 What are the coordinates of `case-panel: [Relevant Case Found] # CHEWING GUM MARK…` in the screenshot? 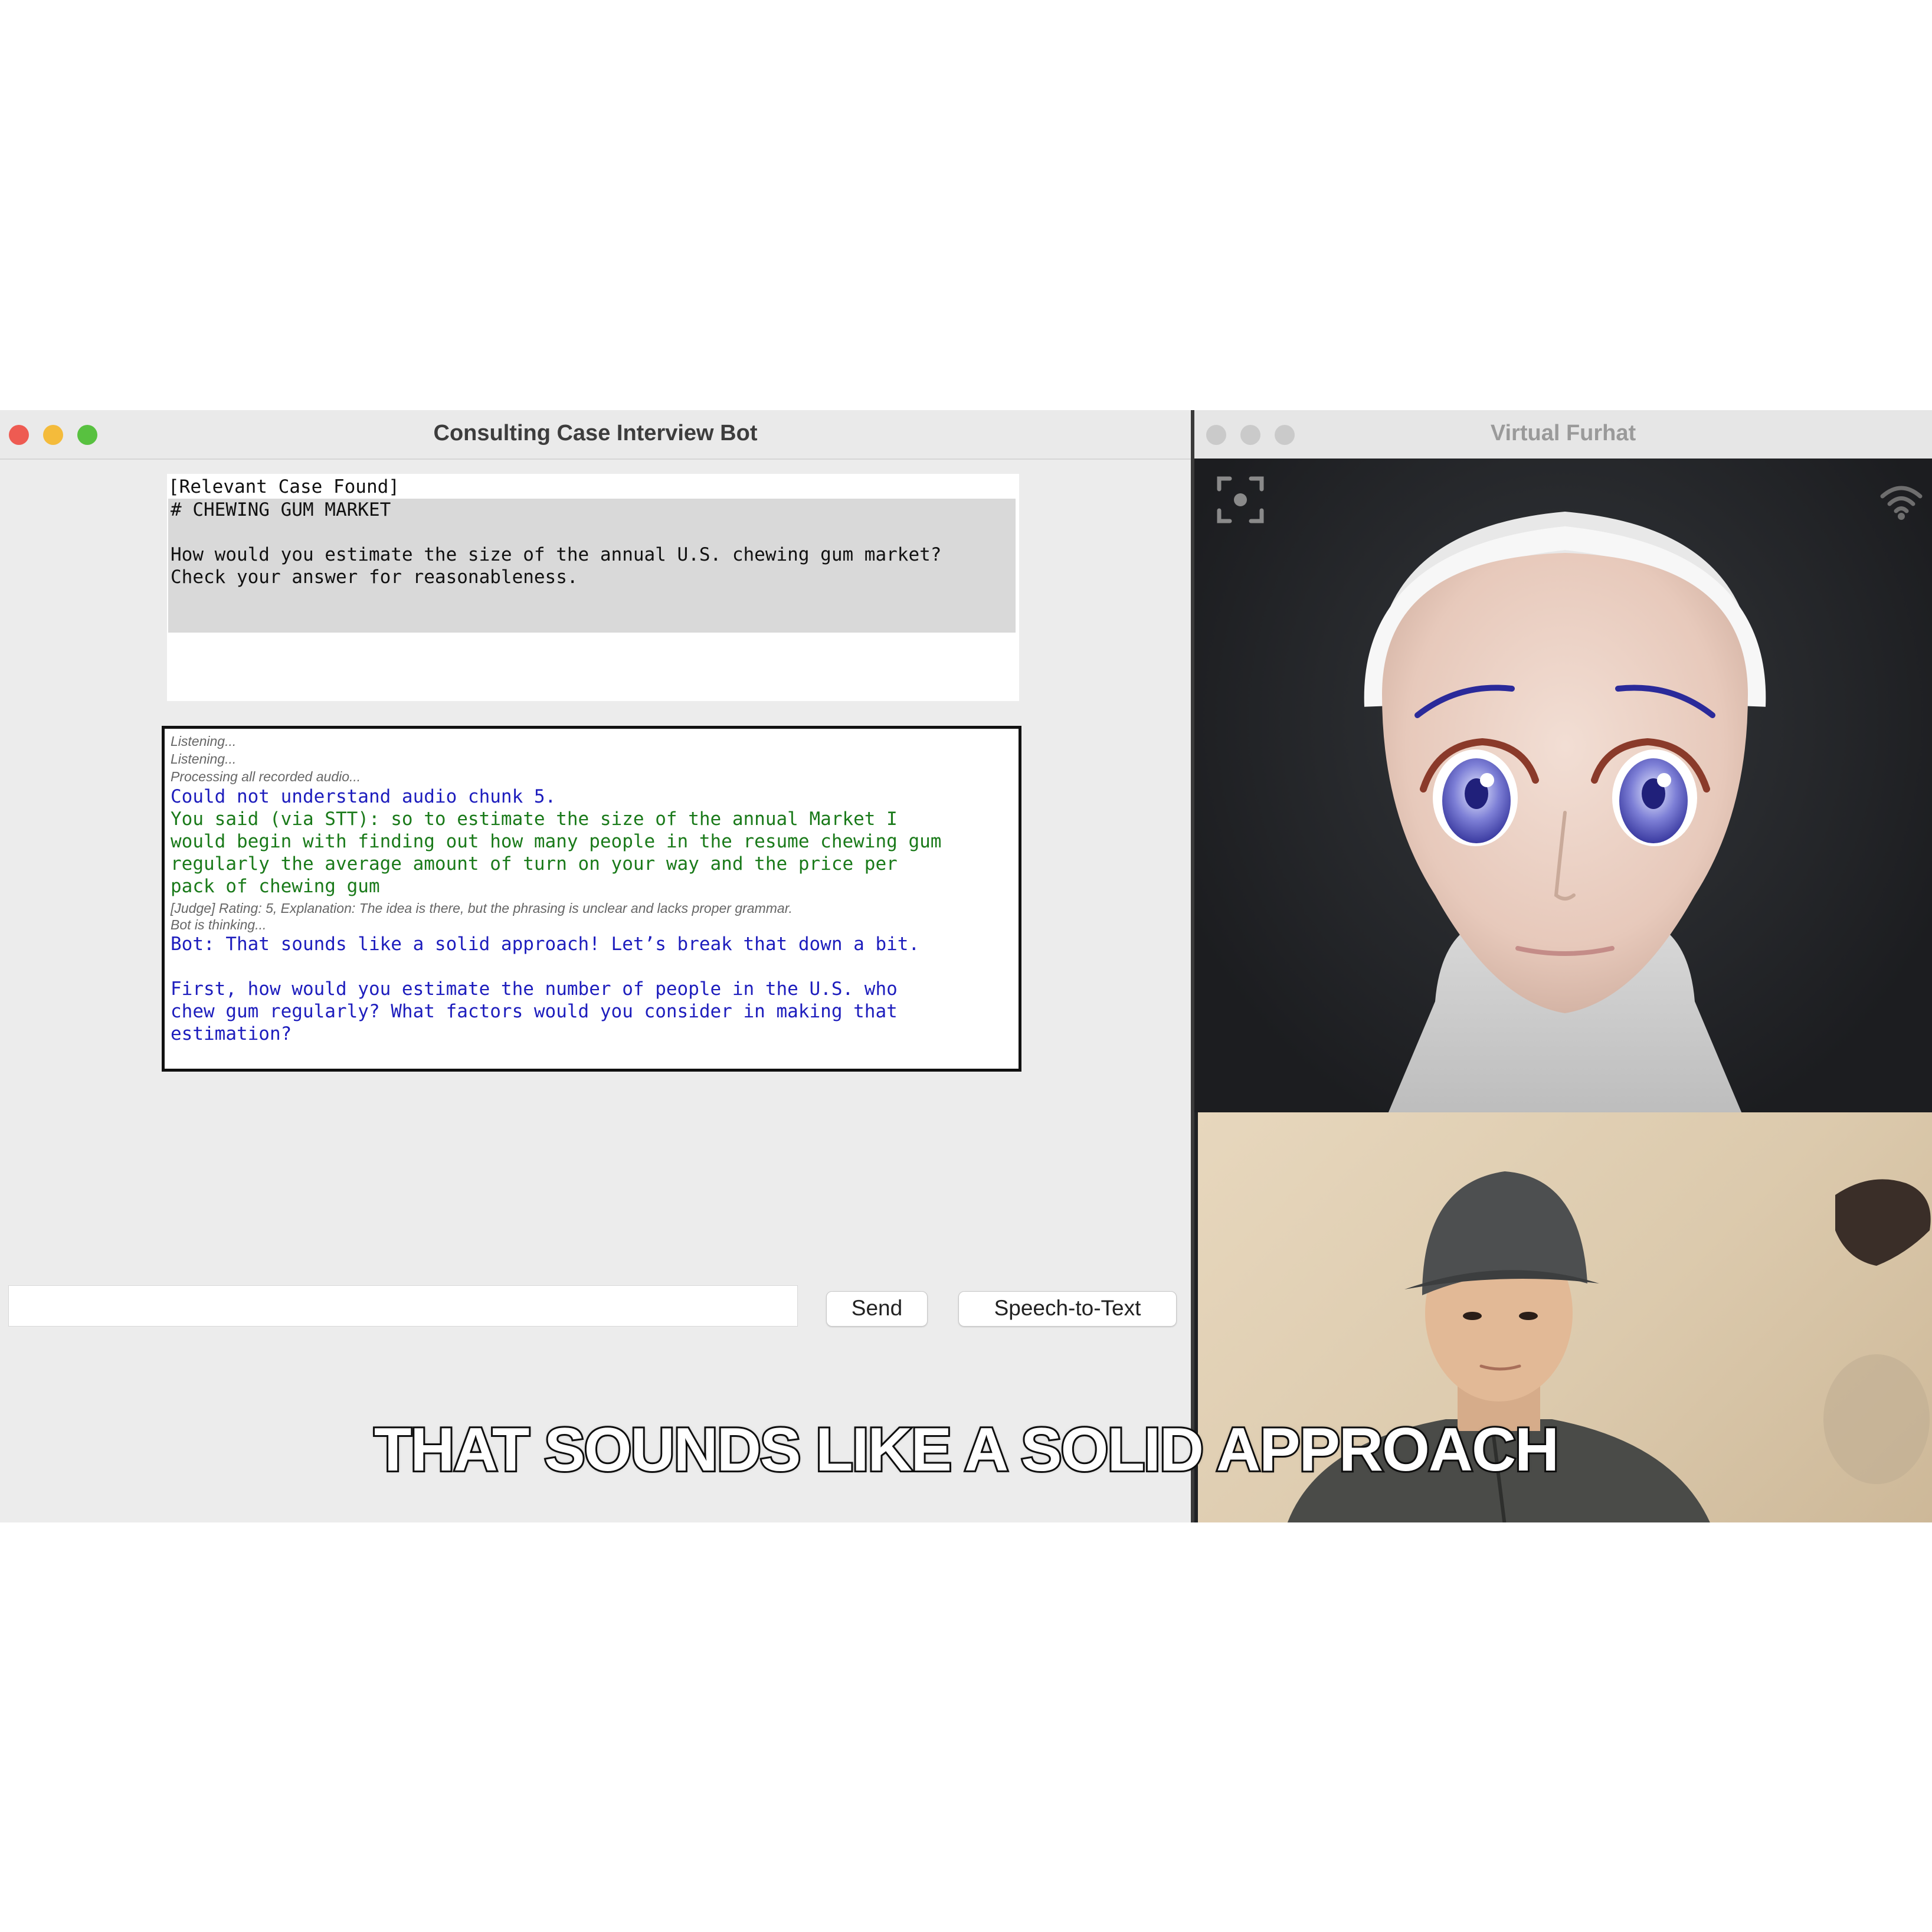 It's located at (593, 588).